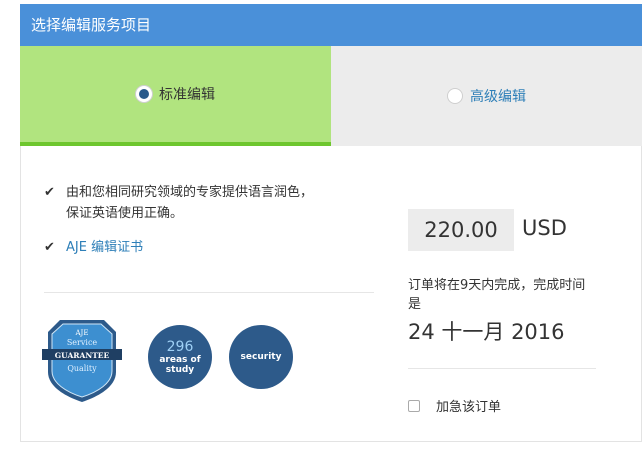  Describe the element at coordinates (180, 346) in the screenshot. I see `areas-number: 296` at that location.